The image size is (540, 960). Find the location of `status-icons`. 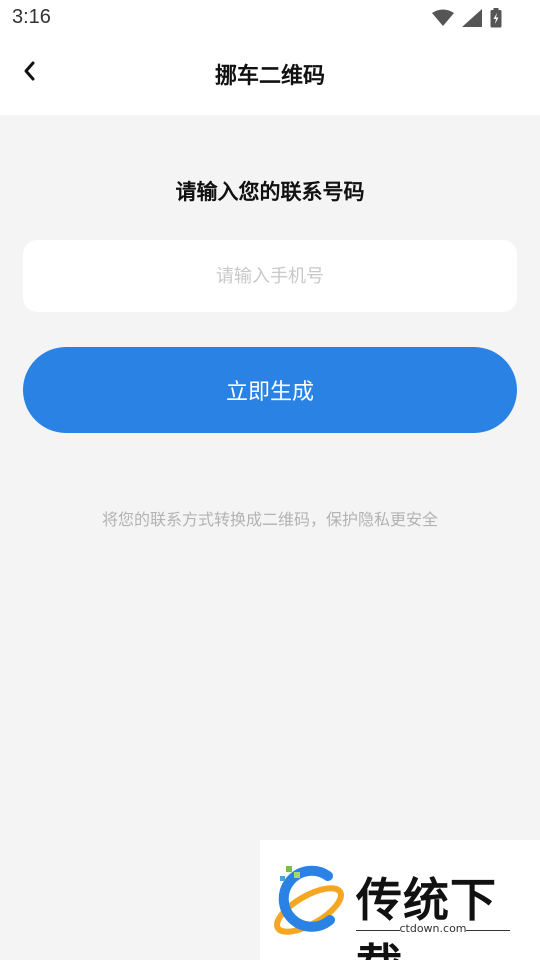

status-icons is located at coordinates (467, 18).